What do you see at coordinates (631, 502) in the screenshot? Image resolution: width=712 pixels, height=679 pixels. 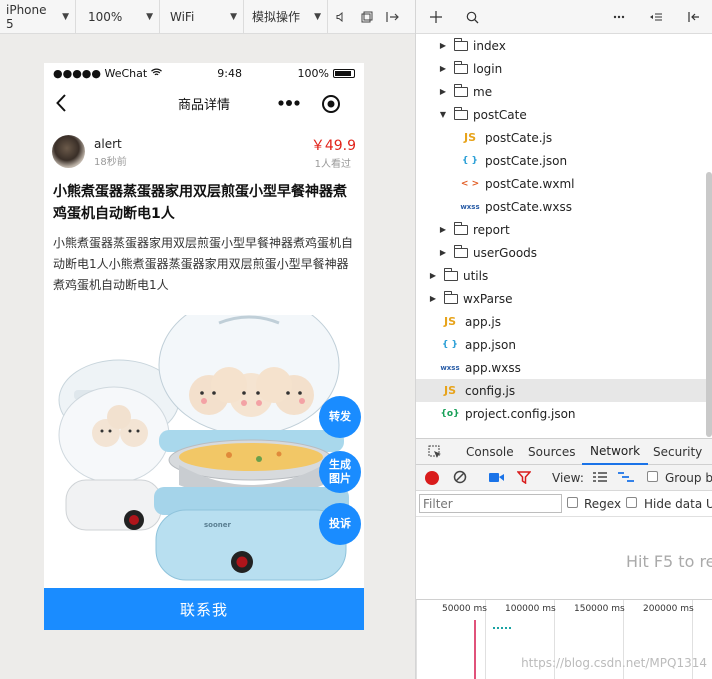 I see `hide-data-urls-checkbox` at bounding box center [631, 502].